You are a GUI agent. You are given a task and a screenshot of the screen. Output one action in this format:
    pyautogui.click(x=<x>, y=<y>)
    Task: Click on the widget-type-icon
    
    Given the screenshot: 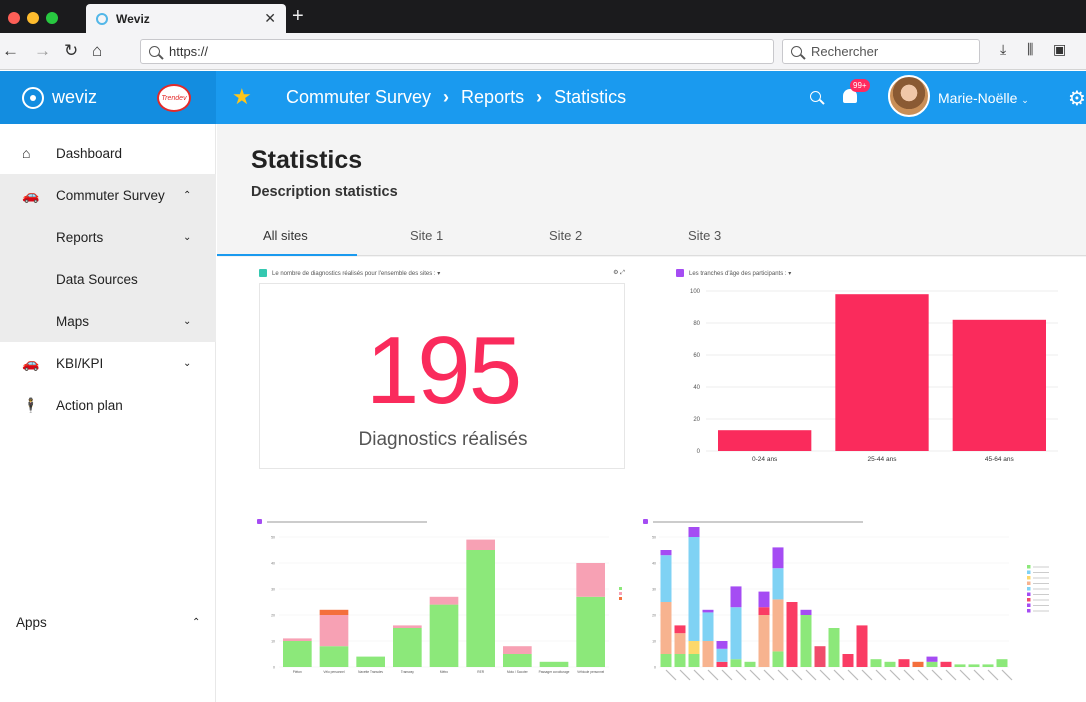 What is the action you would take?
    pyautogui.click(x=680, y=273)
    